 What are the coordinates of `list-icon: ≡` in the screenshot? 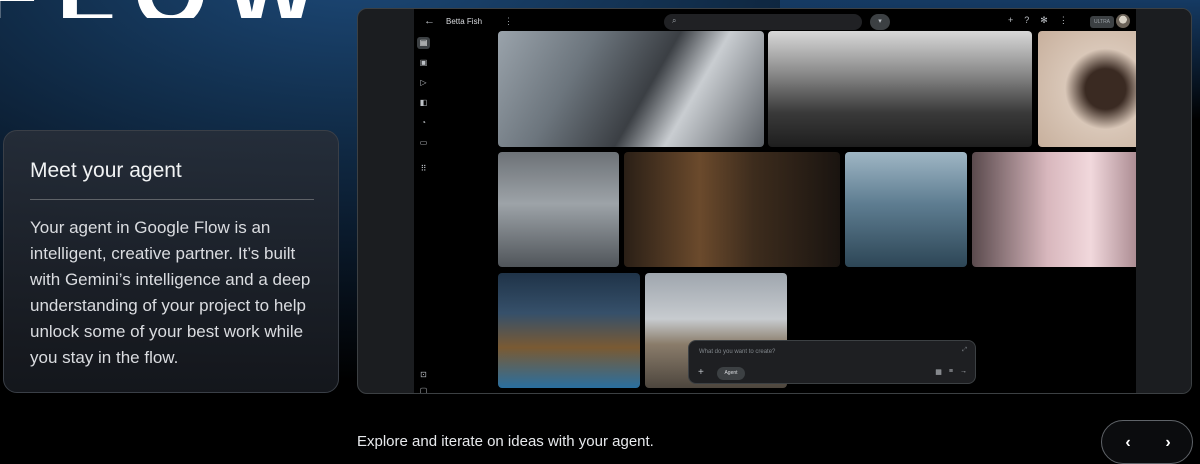 It's located at (951, 372).